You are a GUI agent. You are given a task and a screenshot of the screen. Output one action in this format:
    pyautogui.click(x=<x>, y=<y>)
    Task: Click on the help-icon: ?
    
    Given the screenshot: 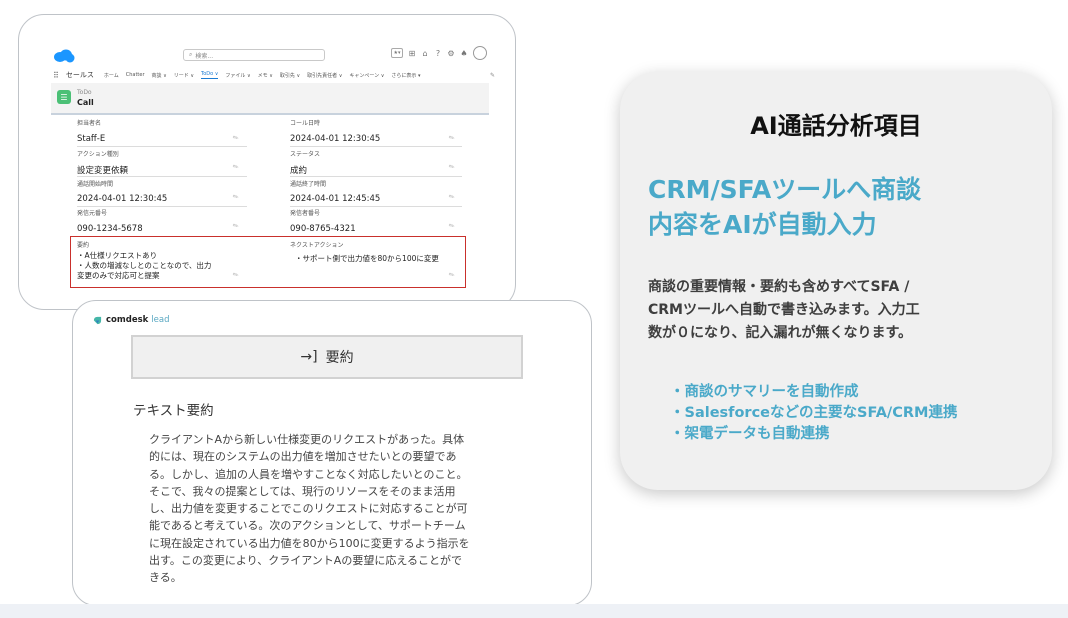 What is the action you would take?
    pyautogui.click(x=438, y=53)
    